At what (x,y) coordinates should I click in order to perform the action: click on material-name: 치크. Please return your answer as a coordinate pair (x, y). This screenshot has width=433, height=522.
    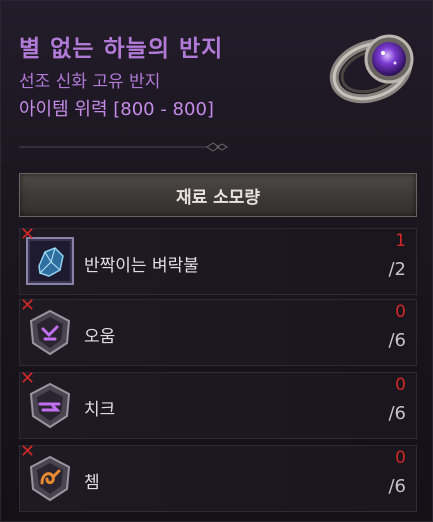
    Looking at the image, I should click on (100, 410).